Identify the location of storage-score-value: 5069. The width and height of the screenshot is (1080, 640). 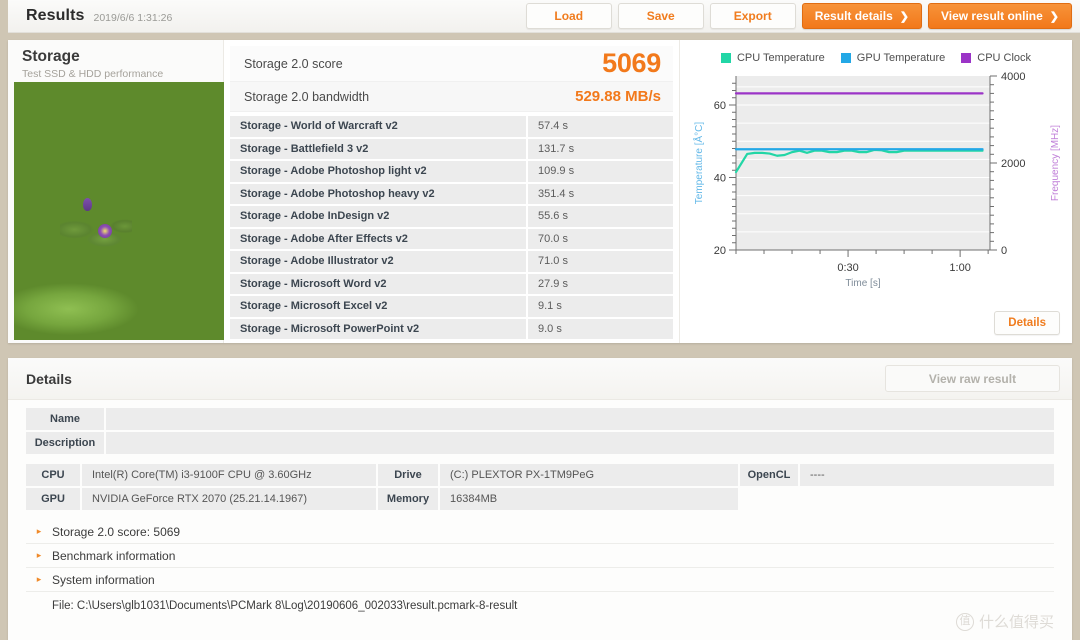
(631, 63).